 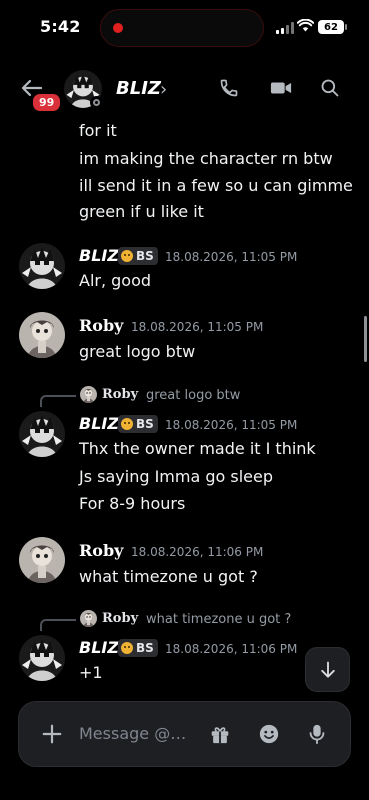 What do you see at coordinates (118, 28) in the screenshot?
I see `recording-indicator` at bounding box center [118, 28].